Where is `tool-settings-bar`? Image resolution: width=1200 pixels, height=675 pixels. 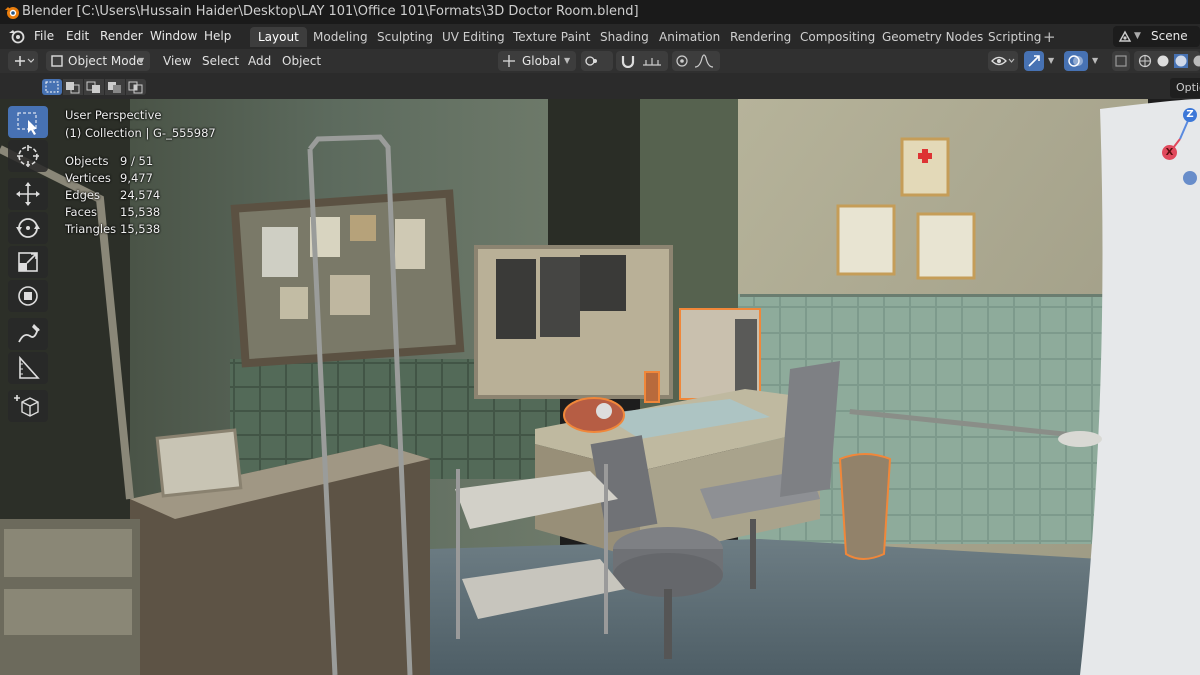
tool-settings-bar is located at coordinates (600, 86).